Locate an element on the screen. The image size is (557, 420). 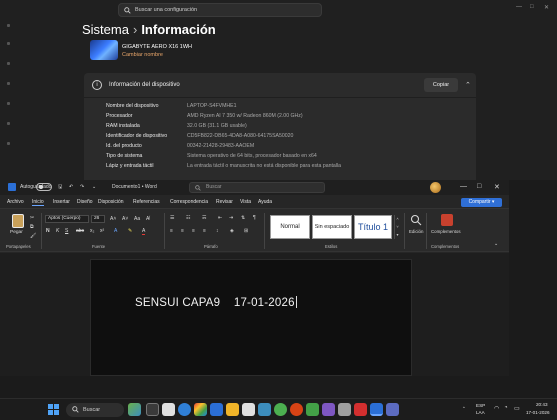
style-heading-1: Título 1 is located at coordinates (373, 227).